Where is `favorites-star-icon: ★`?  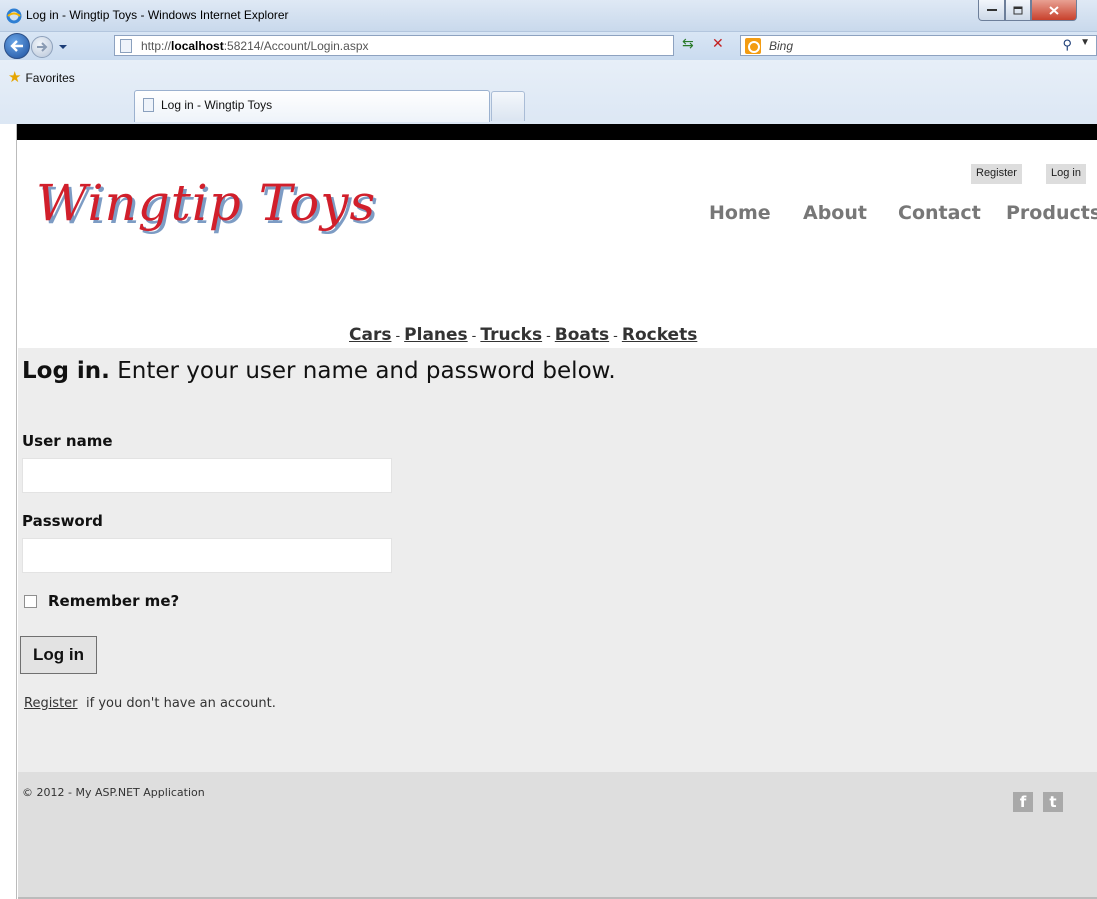
favorites-star-icon: ★ is located at coordinates (15, 77).